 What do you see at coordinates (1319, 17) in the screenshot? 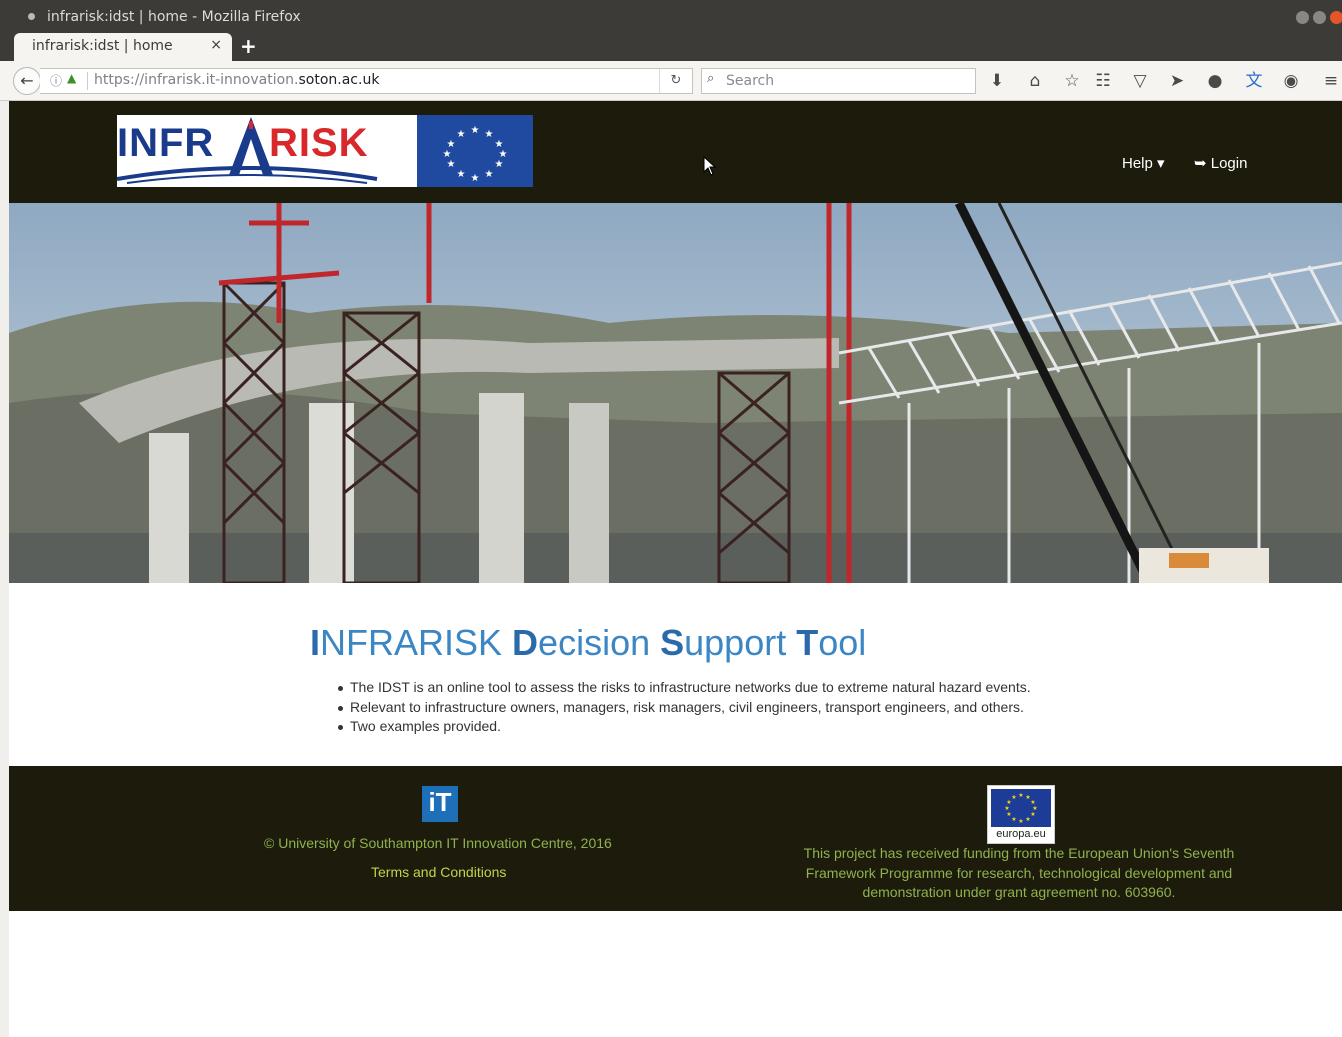
I see `maximize-button` at bounding box center [1319, 17].